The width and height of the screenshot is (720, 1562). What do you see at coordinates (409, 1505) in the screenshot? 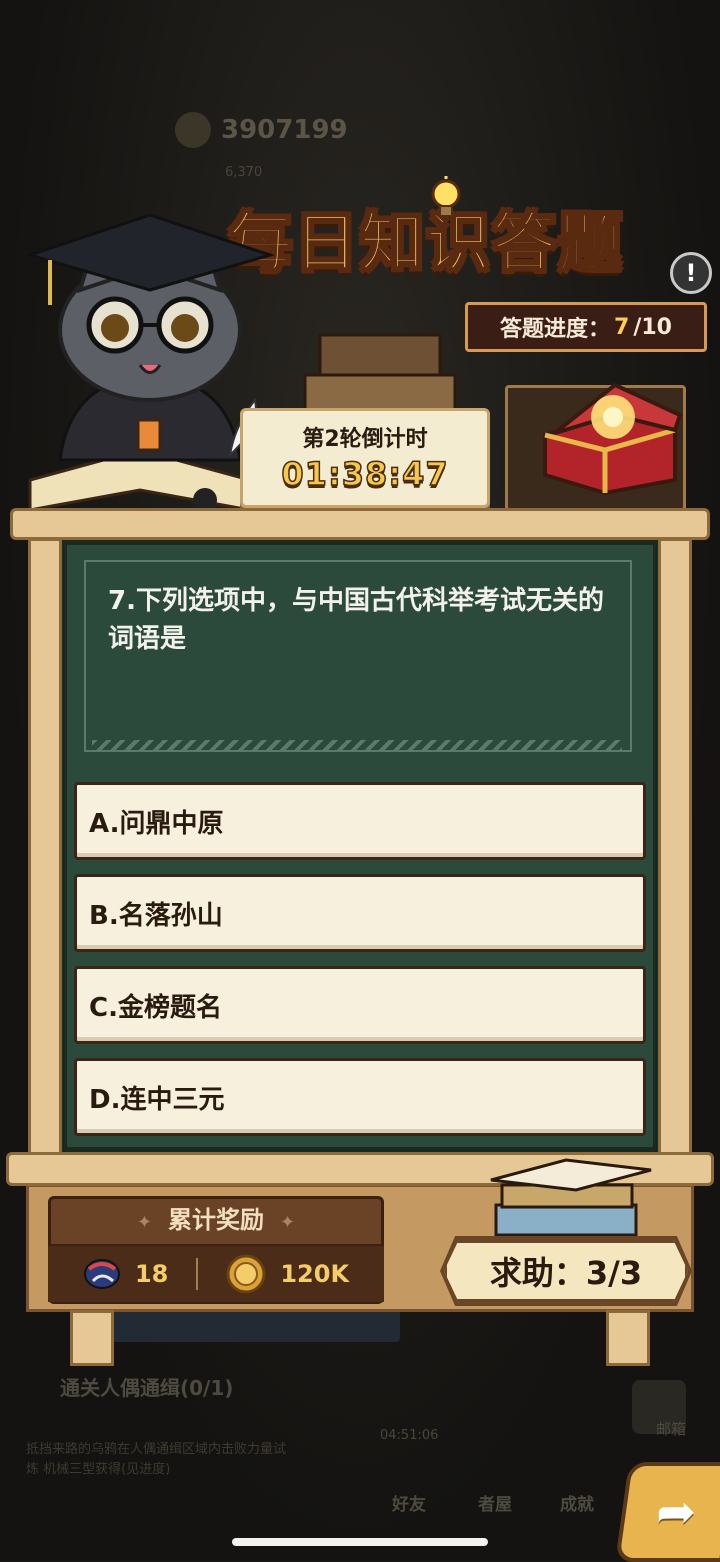
I see `bg-nav-friends: 好友` at bounding box center [409, 1505].